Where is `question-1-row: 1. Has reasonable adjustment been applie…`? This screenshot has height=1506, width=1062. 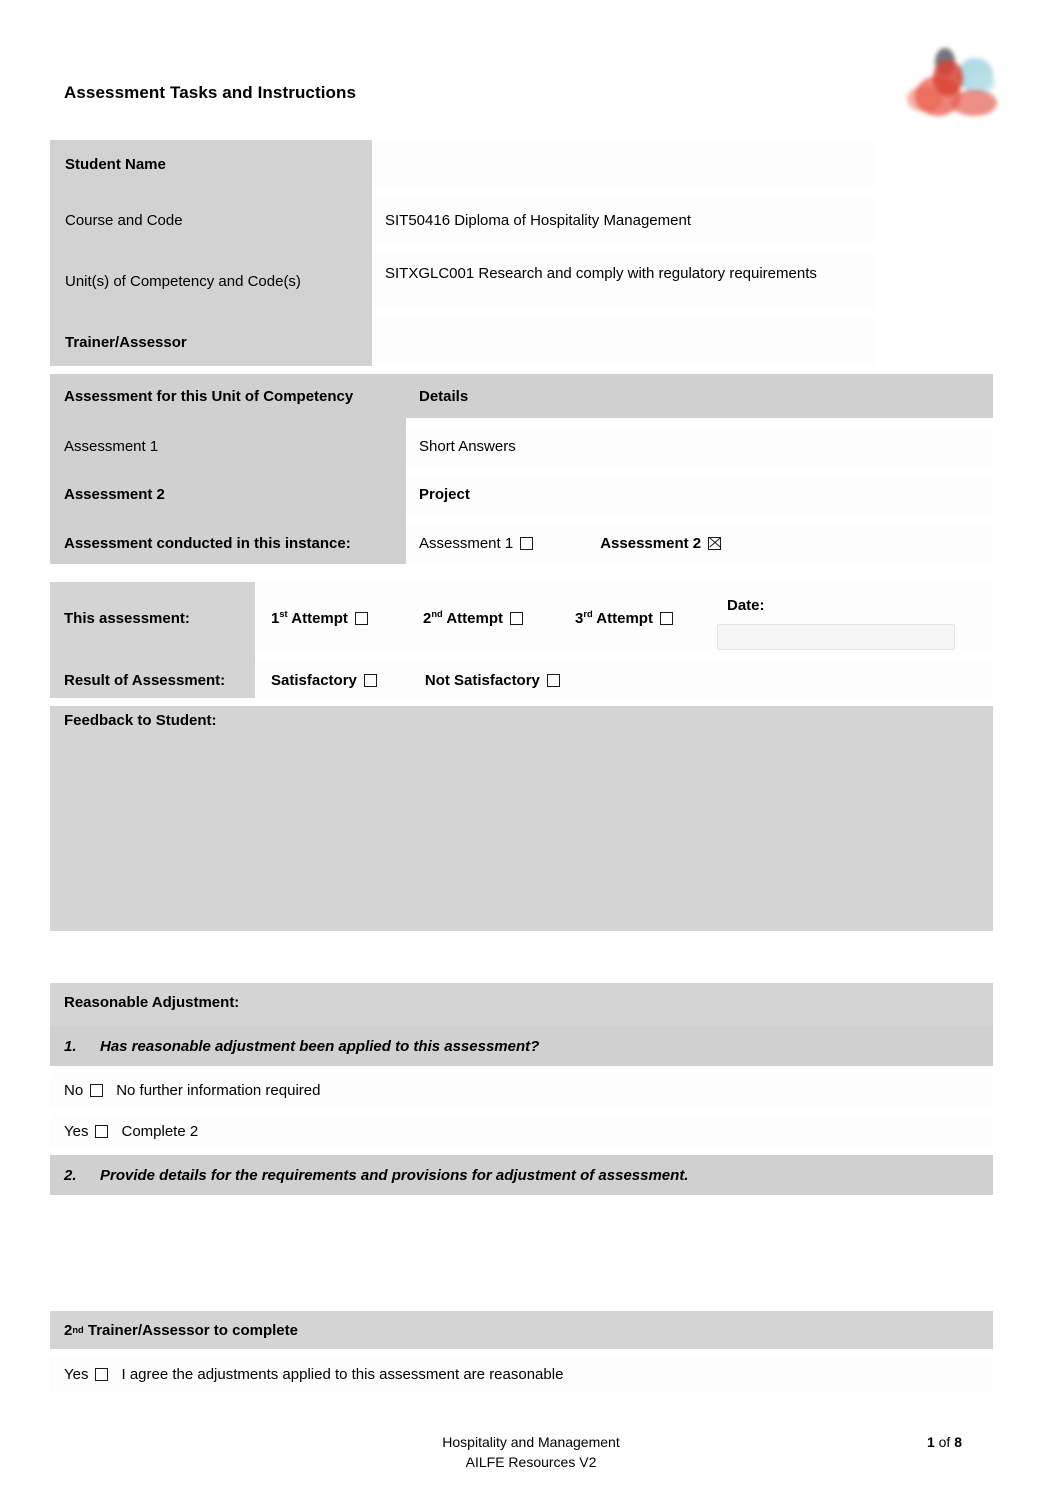 question-1-row: 1. Has reasonable adjustment been applie… is located at coordinates (521, 1046).